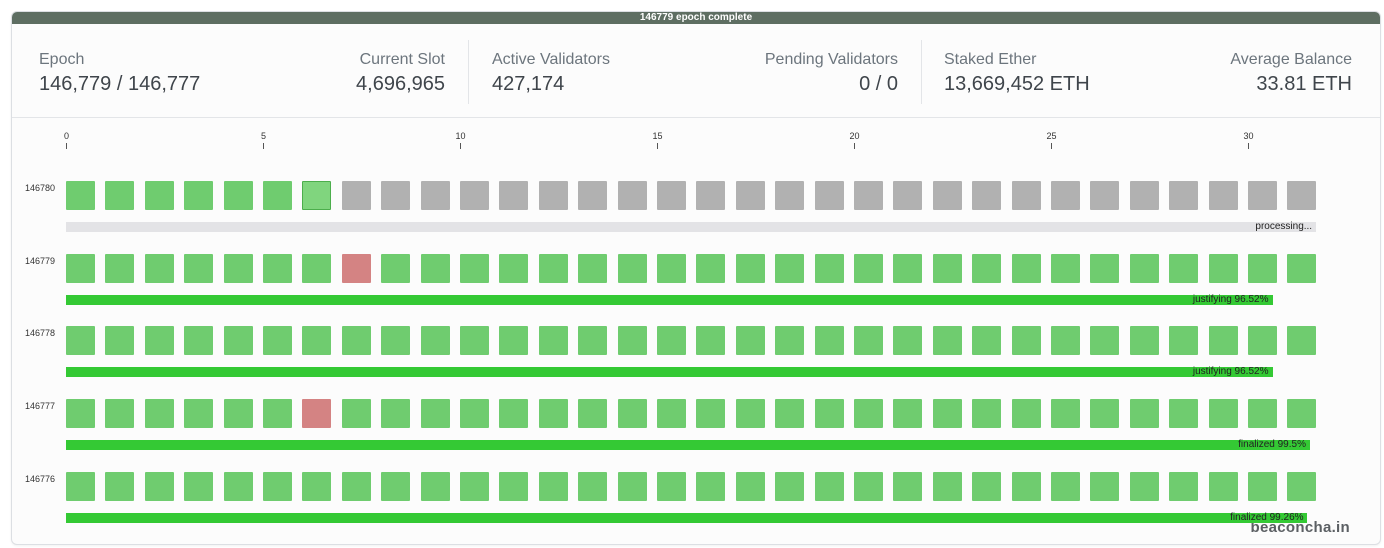  What do you see at coordinates (40, 188) in the screenshot?
I see `epoch-label: 146780` at bounding box center [40, 188].